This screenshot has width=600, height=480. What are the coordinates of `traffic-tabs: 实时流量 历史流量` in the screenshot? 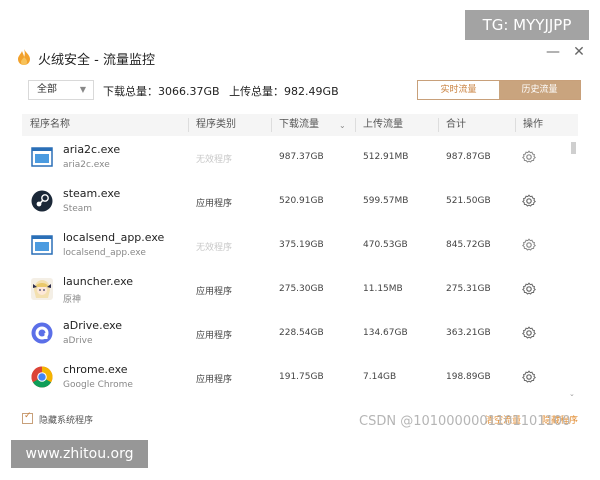 It's located at (499, 90).